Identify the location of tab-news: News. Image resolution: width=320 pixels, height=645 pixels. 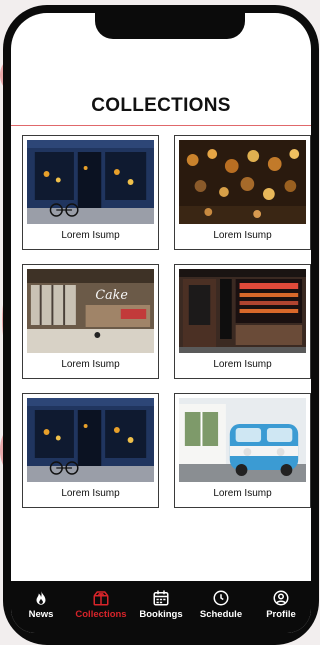
(41, 604).